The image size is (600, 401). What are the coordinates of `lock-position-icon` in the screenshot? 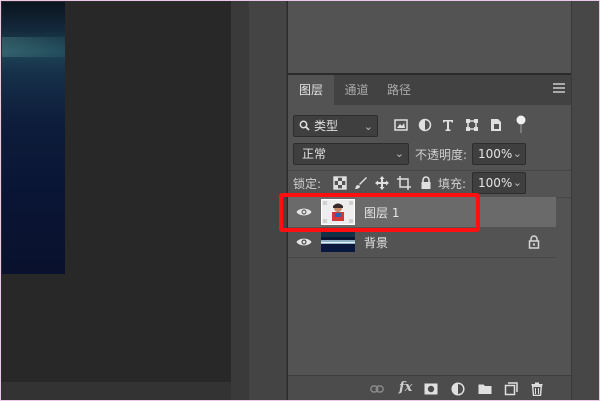 It's located at (382, 183).